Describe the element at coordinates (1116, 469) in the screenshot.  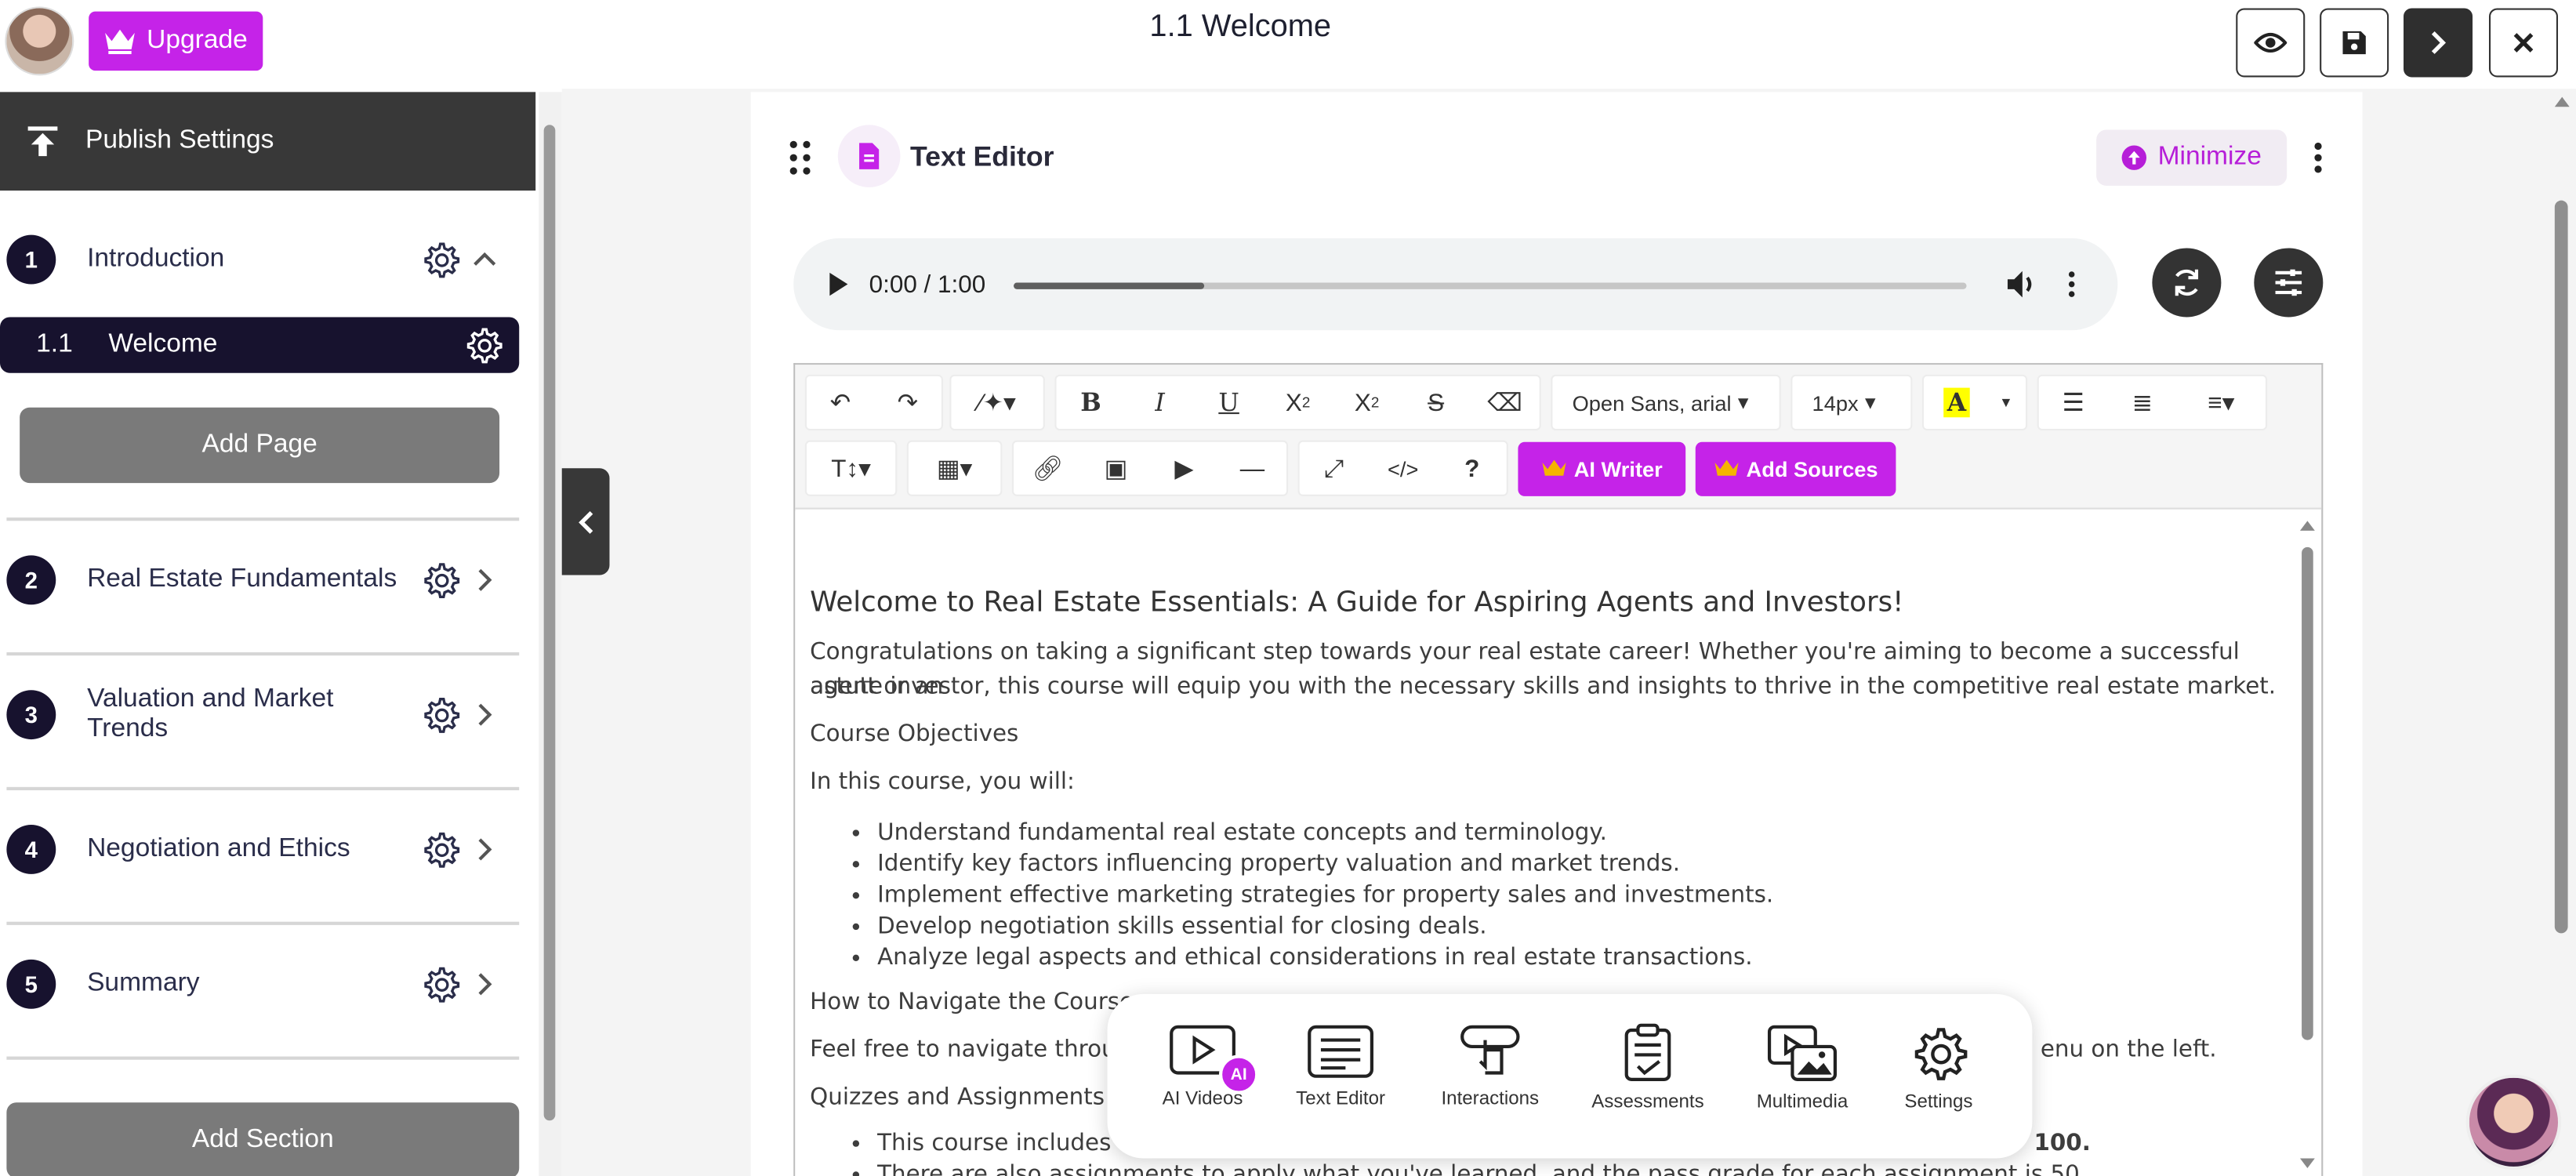
I see `image-icon: ▣` at that location.